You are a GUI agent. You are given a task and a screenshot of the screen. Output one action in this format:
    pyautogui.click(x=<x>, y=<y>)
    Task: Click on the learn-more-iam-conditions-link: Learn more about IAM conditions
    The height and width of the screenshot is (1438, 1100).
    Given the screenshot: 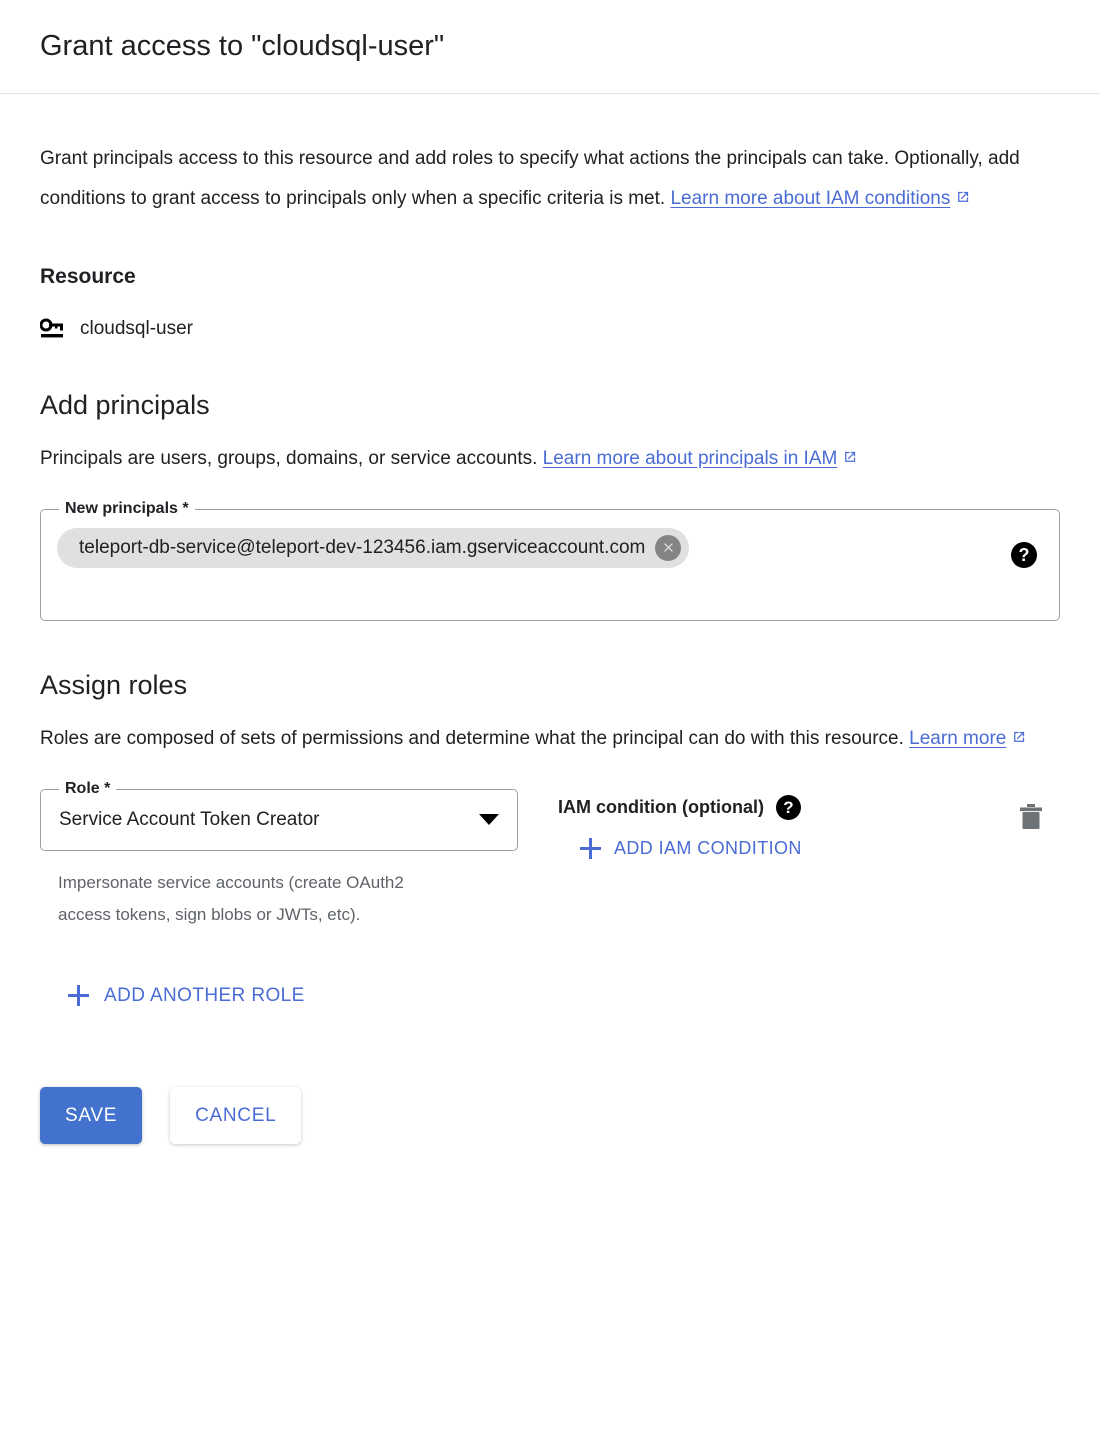 What is the action you would take?
    pyautogui.click(x=810, y=198)
    